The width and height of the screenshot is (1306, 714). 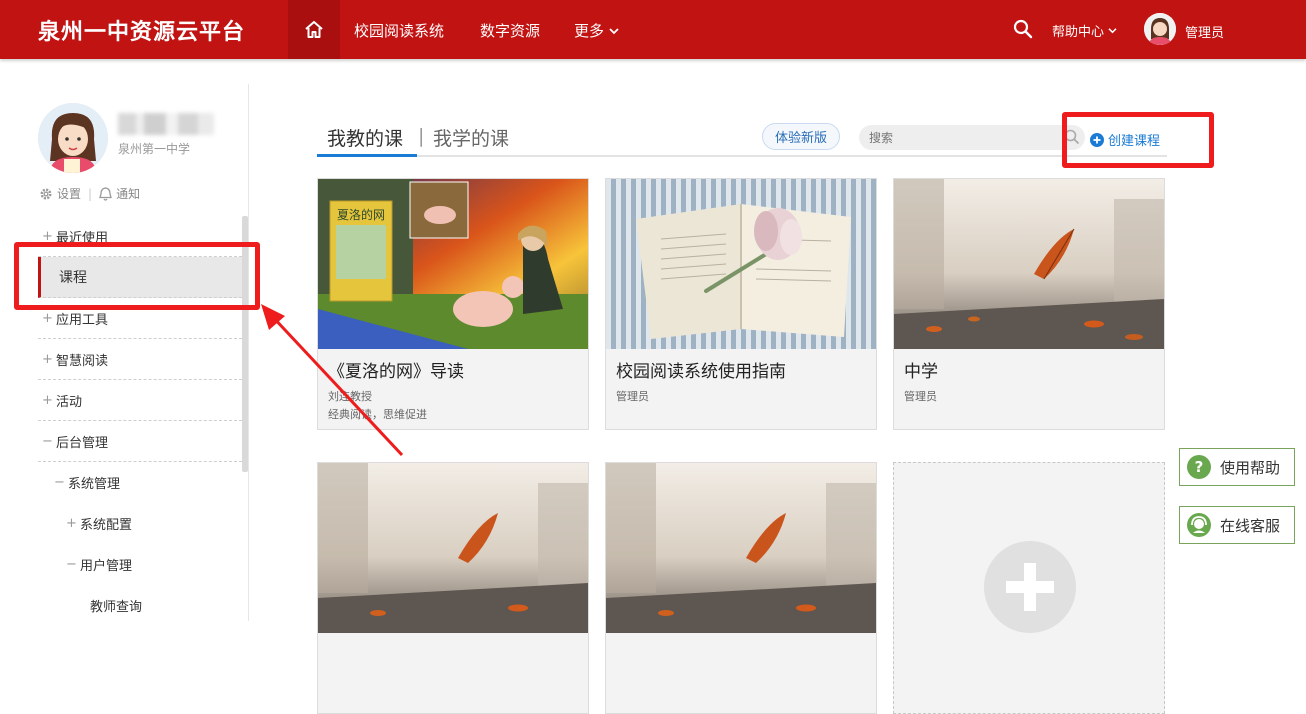 I want to click on profile-name-blurred, so click(x=166, y=124).